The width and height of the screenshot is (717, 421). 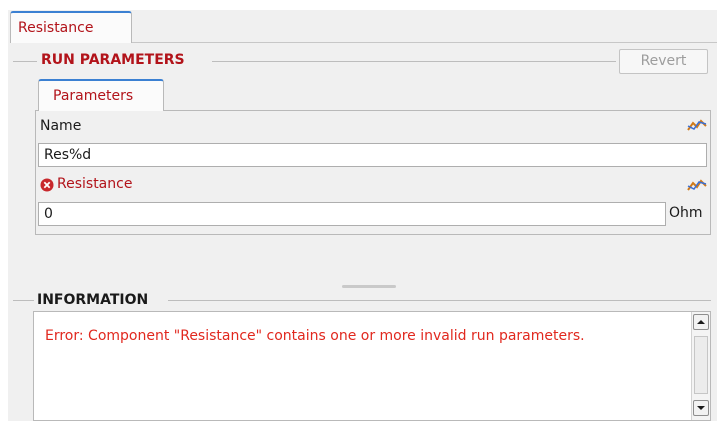 What do you see at coordinates (25, 61) in the screenshot?
I see `group-rule-left` at bounding box center [25, 61].